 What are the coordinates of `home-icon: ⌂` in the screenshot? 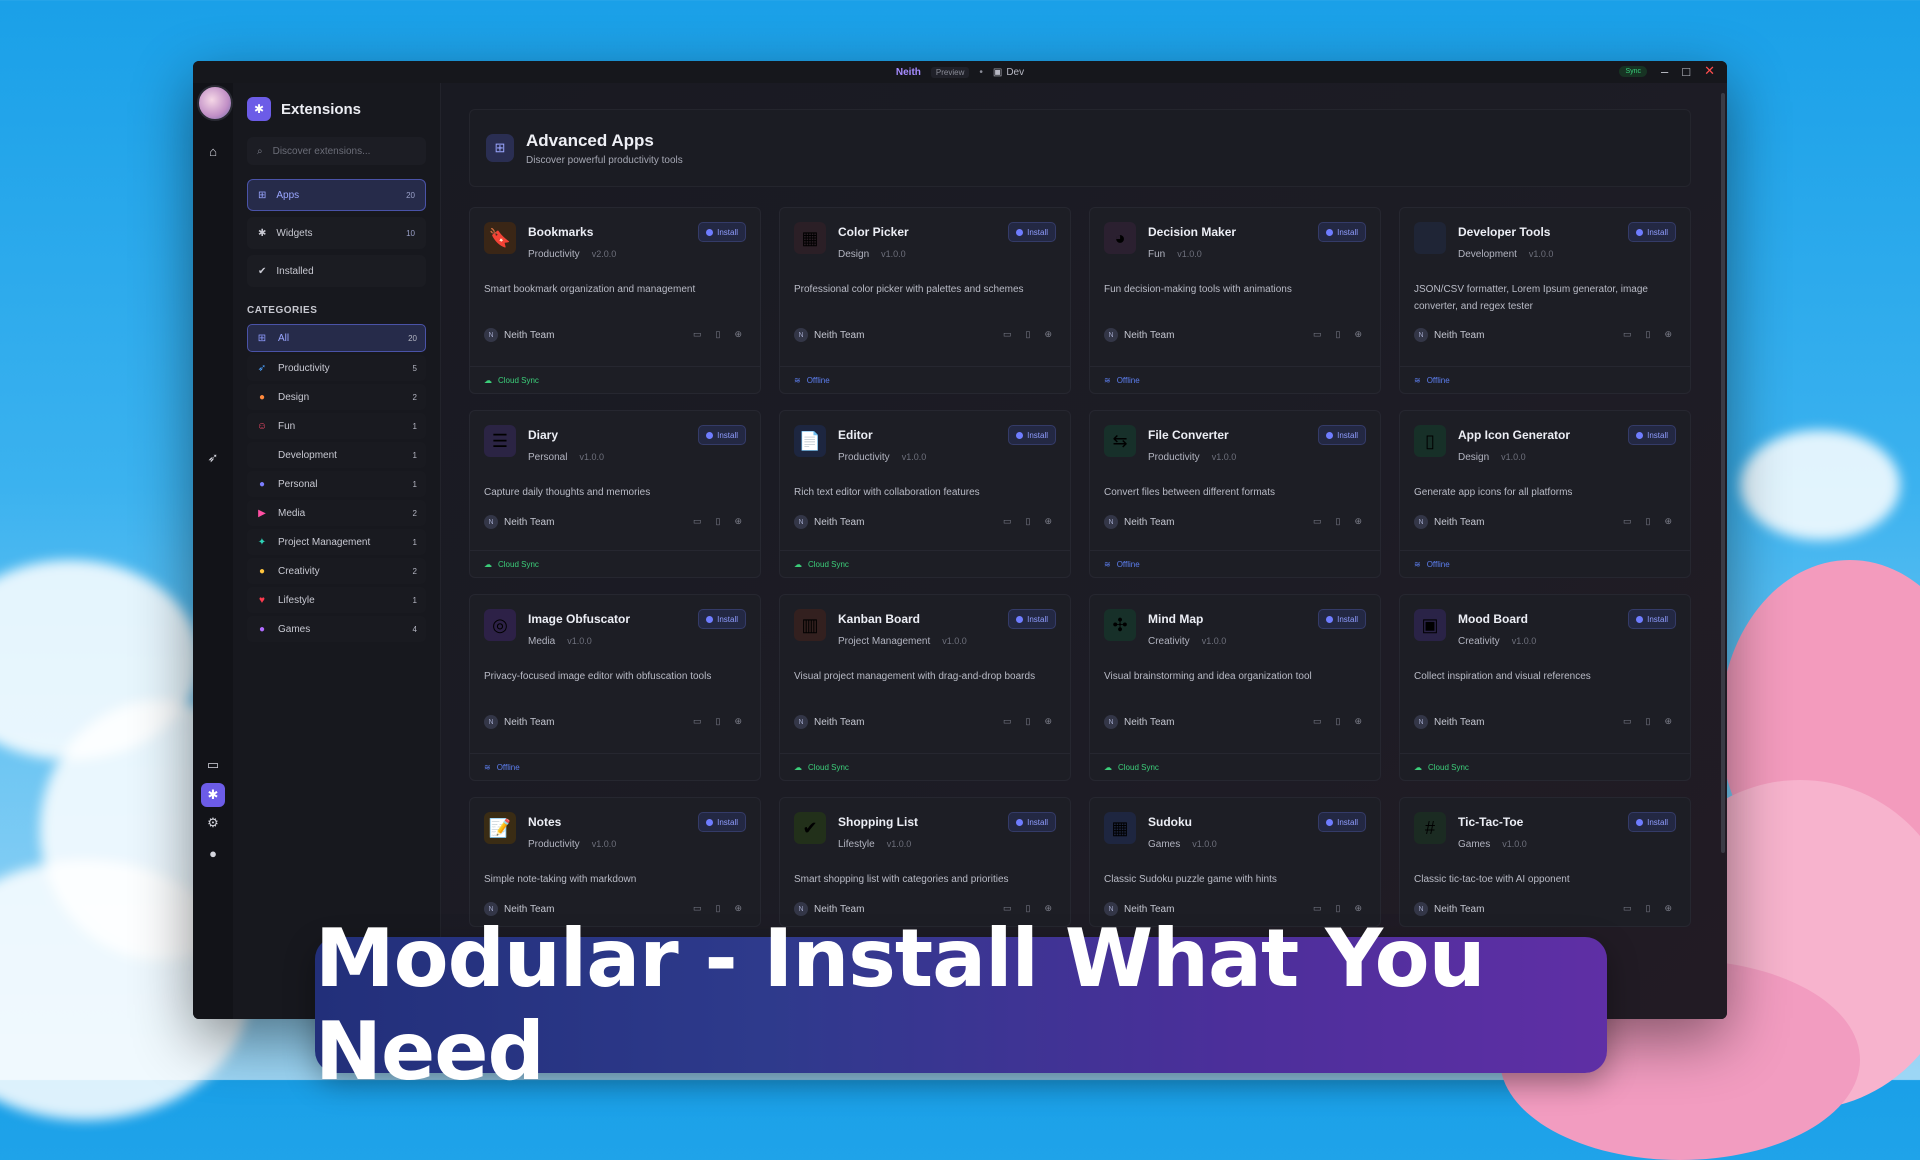 It's located at (213, 151).